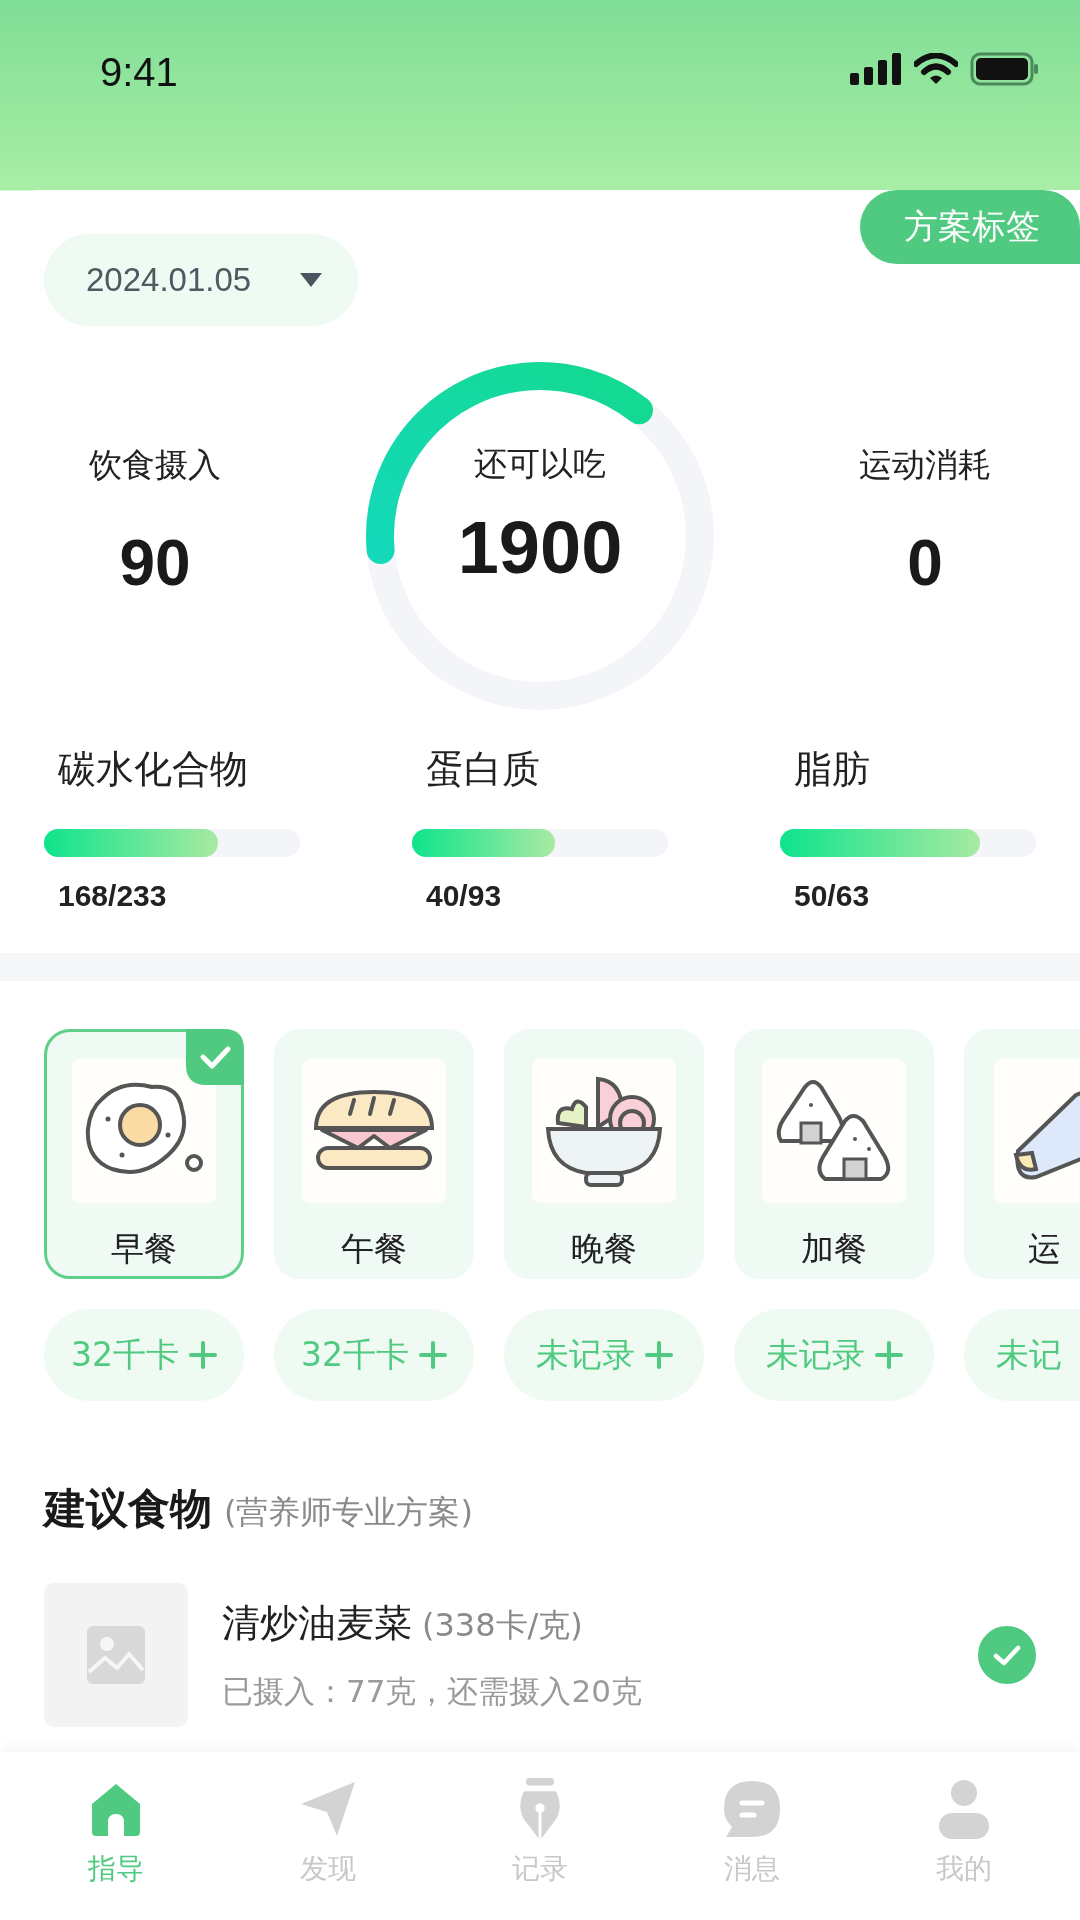  I want to click on remaining-value: 1900, so click(540, 547).